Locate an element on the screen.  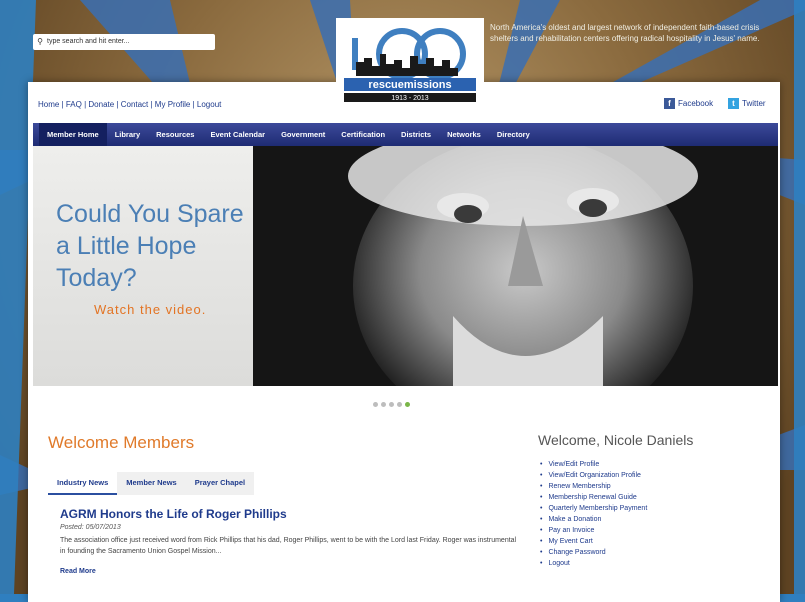
facebook-label: Facebook is located at coordinates (696, 103).